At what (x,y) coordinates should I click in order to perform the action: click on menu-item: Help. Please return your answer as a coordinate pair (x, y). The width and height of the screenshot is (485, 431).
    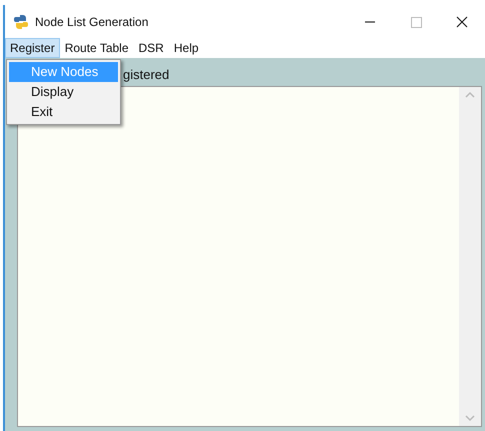
    Looking at the image, I should click on (186, 48).